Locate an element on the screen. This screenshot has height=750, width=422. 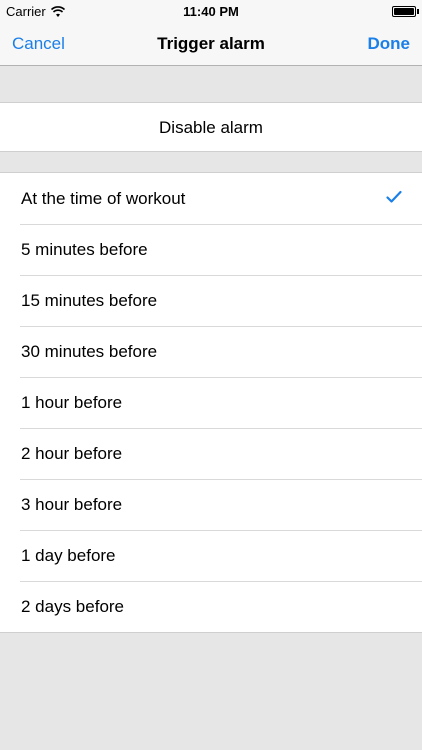
battery-tip is located at coordinates (418, 11).